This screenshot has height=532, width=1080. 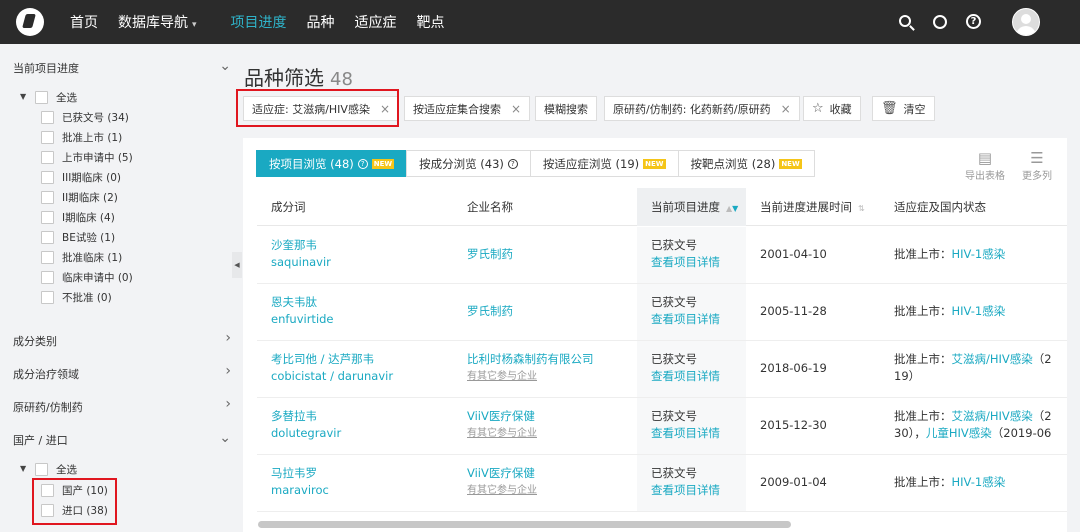 What do you see at coordinates (301, 262) in the screenshot?
I see `ingredient-name-en: saquinavir` at bounding box center [301, 262].